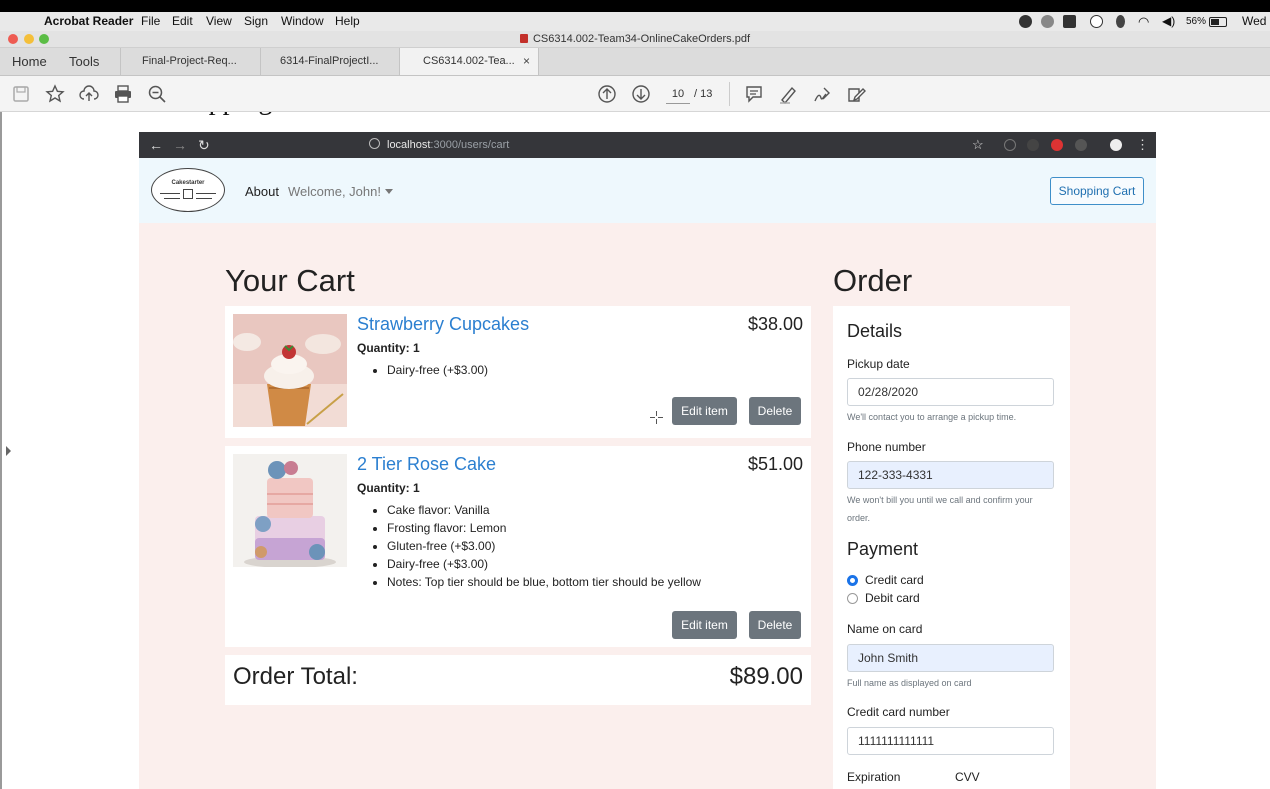  I want to click on zoom-out-icon, so click(157, 94).